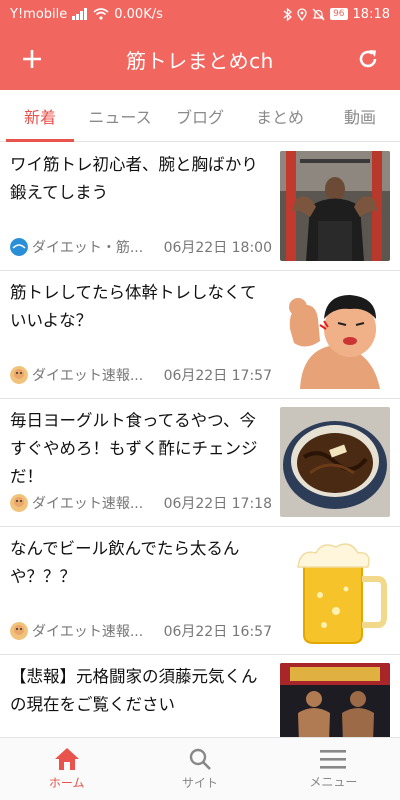 The image size is (400, 800). I want to click on nav-home: ホーム, so click(66, 769).